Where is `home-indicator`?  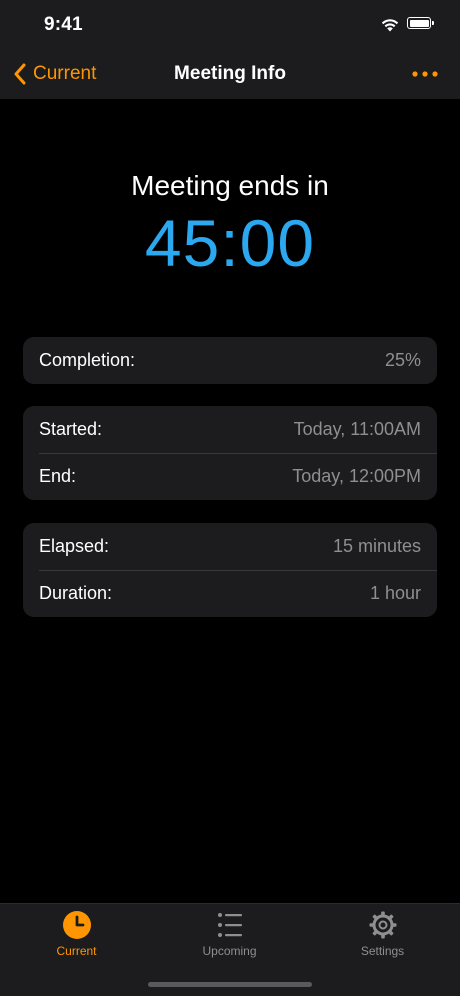 home-indicator is located at coordinates (230, 984).